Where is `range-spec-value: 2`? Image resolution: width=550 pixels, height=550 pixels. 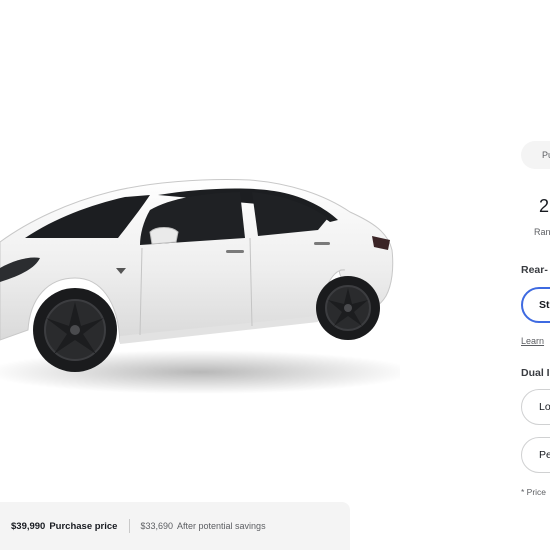
range-spec-value: 2 is located at coordinates (544, 206).